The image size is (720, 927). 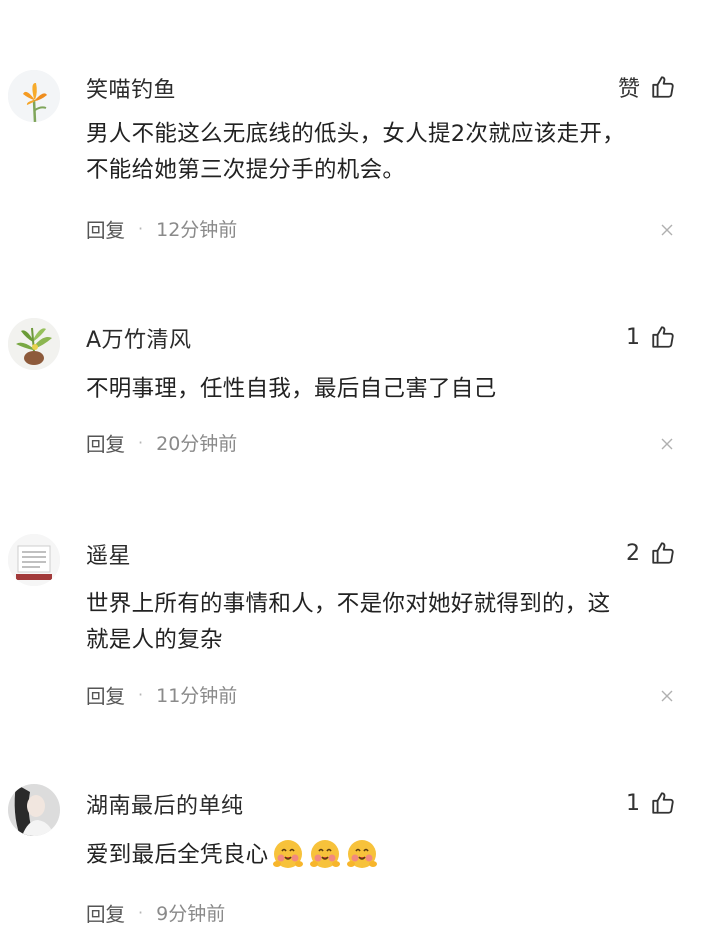 I want to click on comment-line: 男人不能这么无底线的低头，女人提2次就应该走开，, so click(x=356, y=134).